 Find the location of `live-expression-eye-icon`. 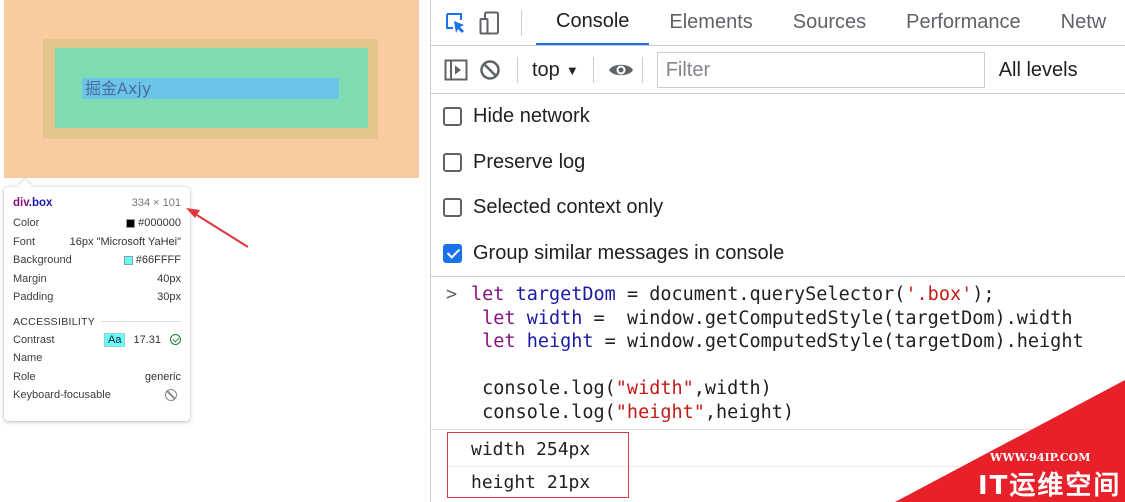

live-expression-eye-icon is located at coordinates (621, 70).